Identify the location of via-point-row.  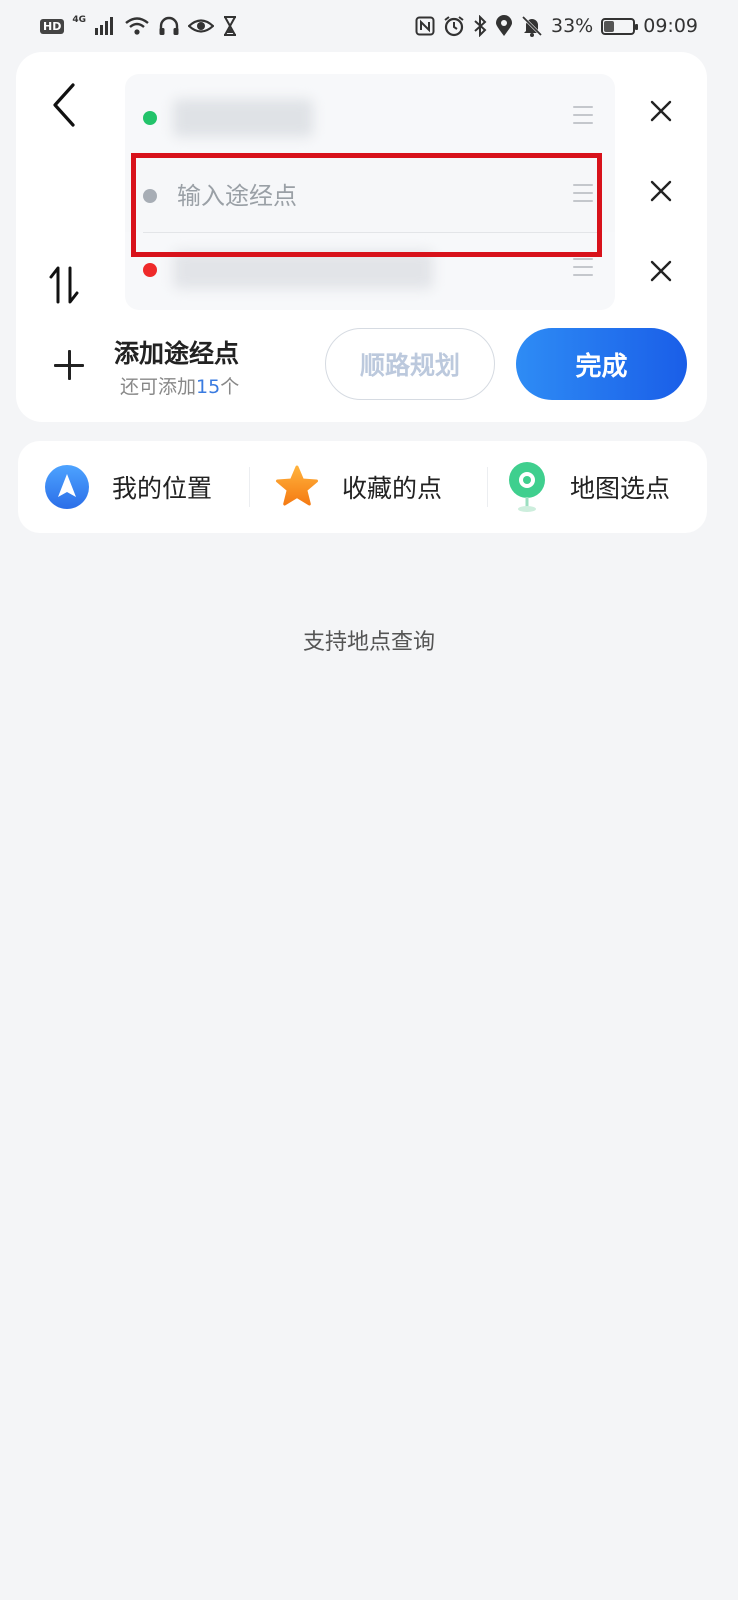
(370, 196).